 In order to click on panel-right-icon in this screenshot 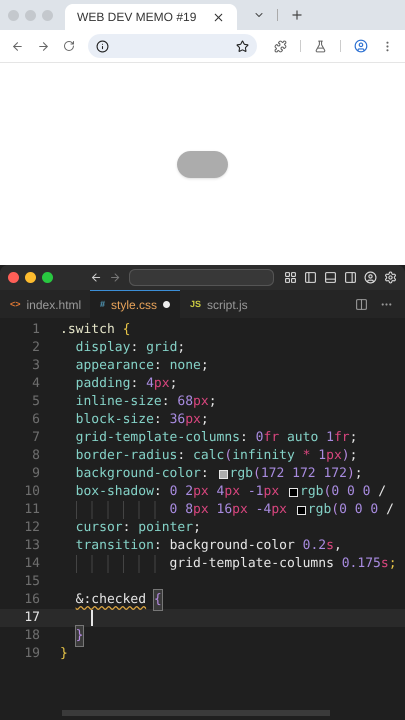, I will do `click(351, 277)`.